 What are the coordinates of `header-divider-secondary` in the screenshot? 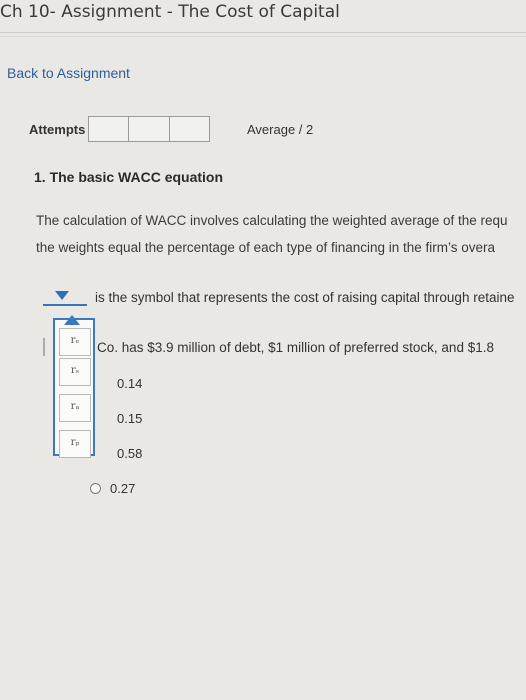 It's located at (263, 36).